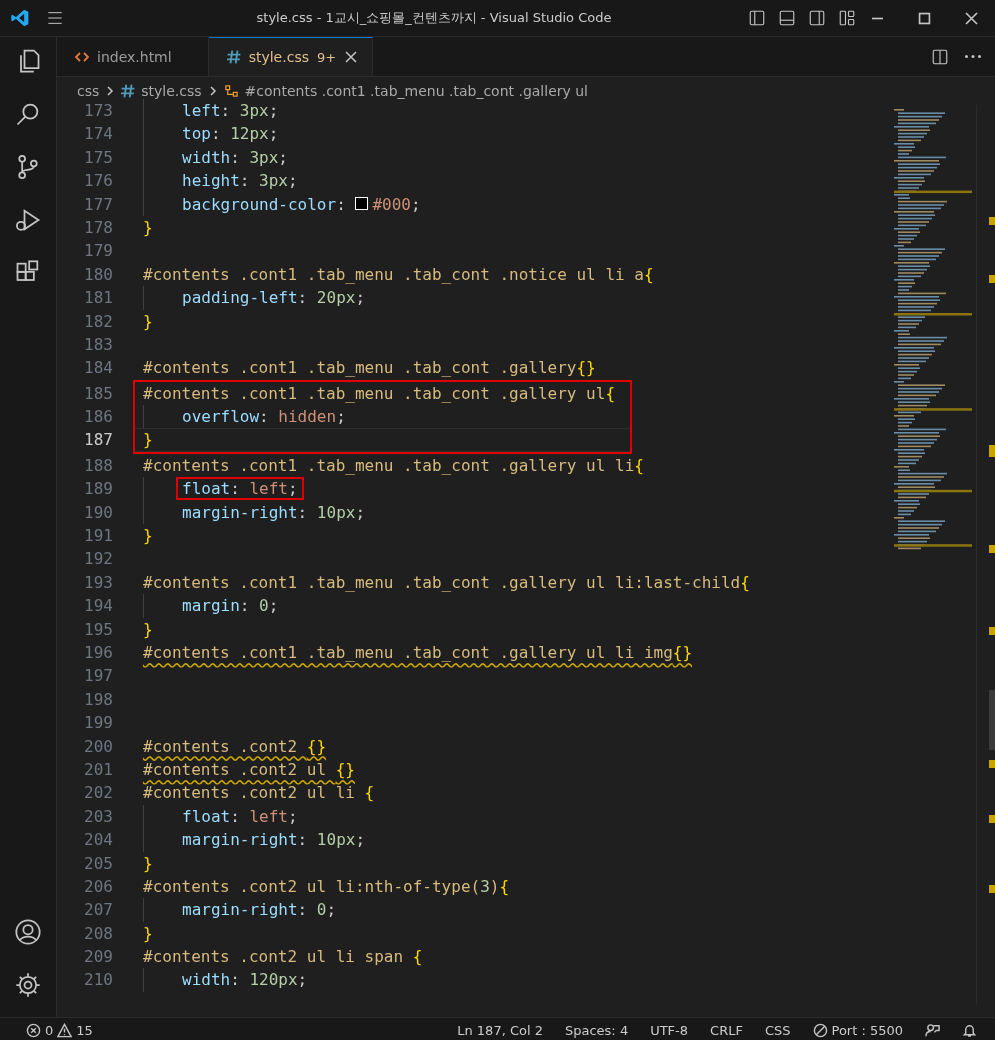 The height and width of the screenshot is (1040, 995). What do you see at coordinates (847, 18) in the screenshot?
I see `layout-grid-icon` at bounding box center [847, 18].